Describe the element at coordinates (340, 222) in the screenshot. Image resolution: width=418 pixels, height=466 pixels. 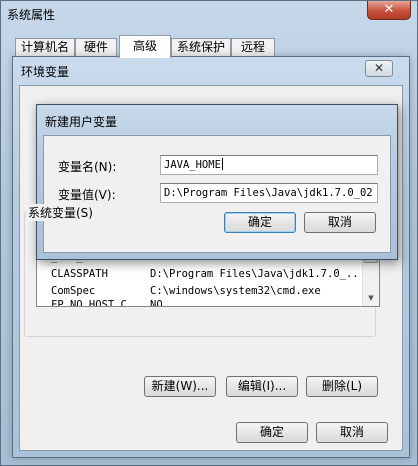
I see `dialog-cancel-button: 取消` at that location.